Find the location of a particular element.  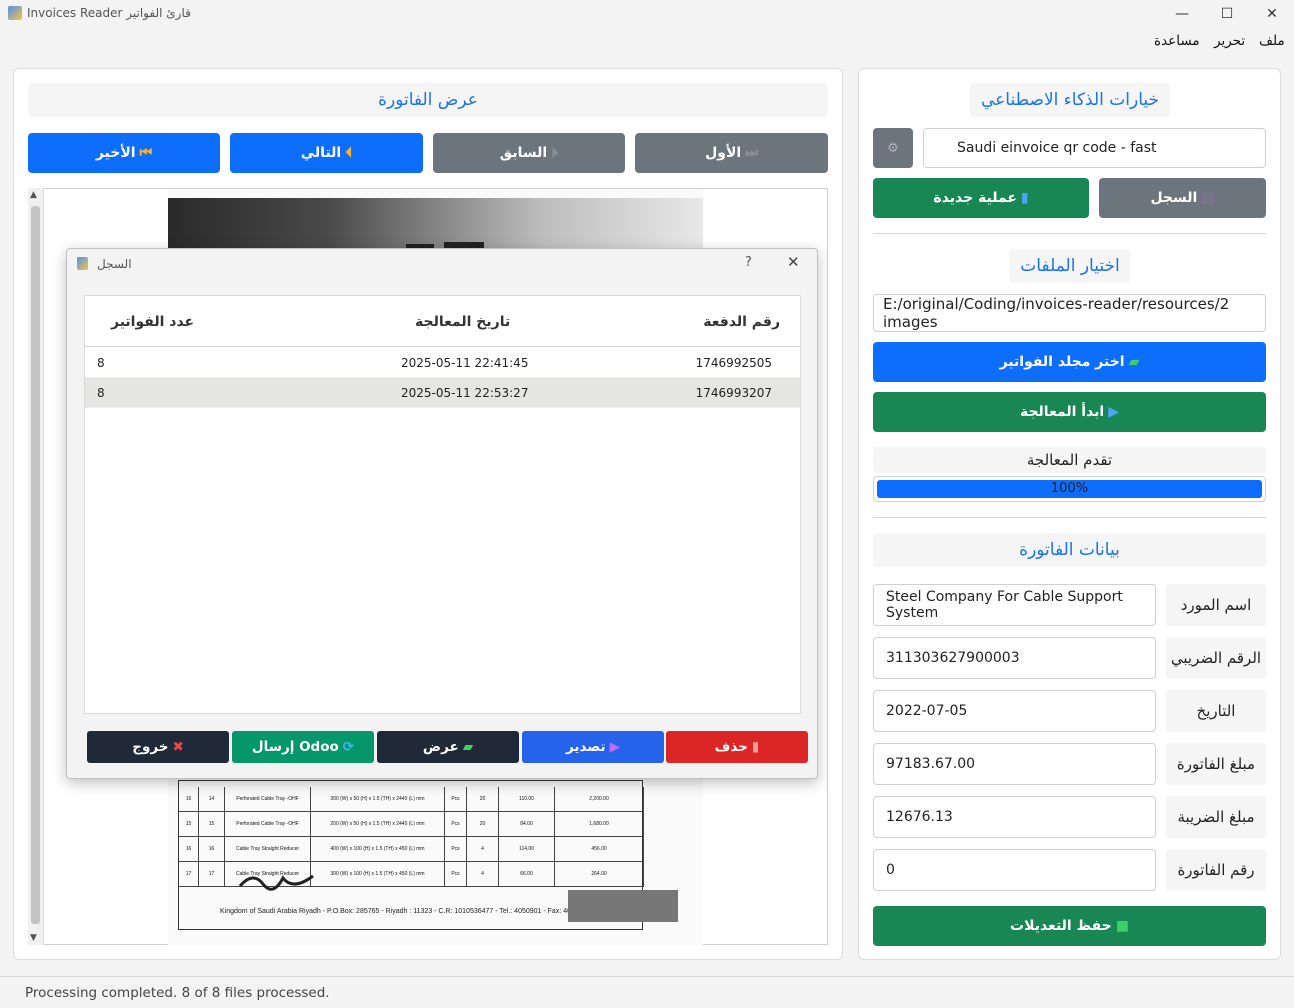

column-processing-date: تاريخ المعالجة is located at coordinates (462, 322).